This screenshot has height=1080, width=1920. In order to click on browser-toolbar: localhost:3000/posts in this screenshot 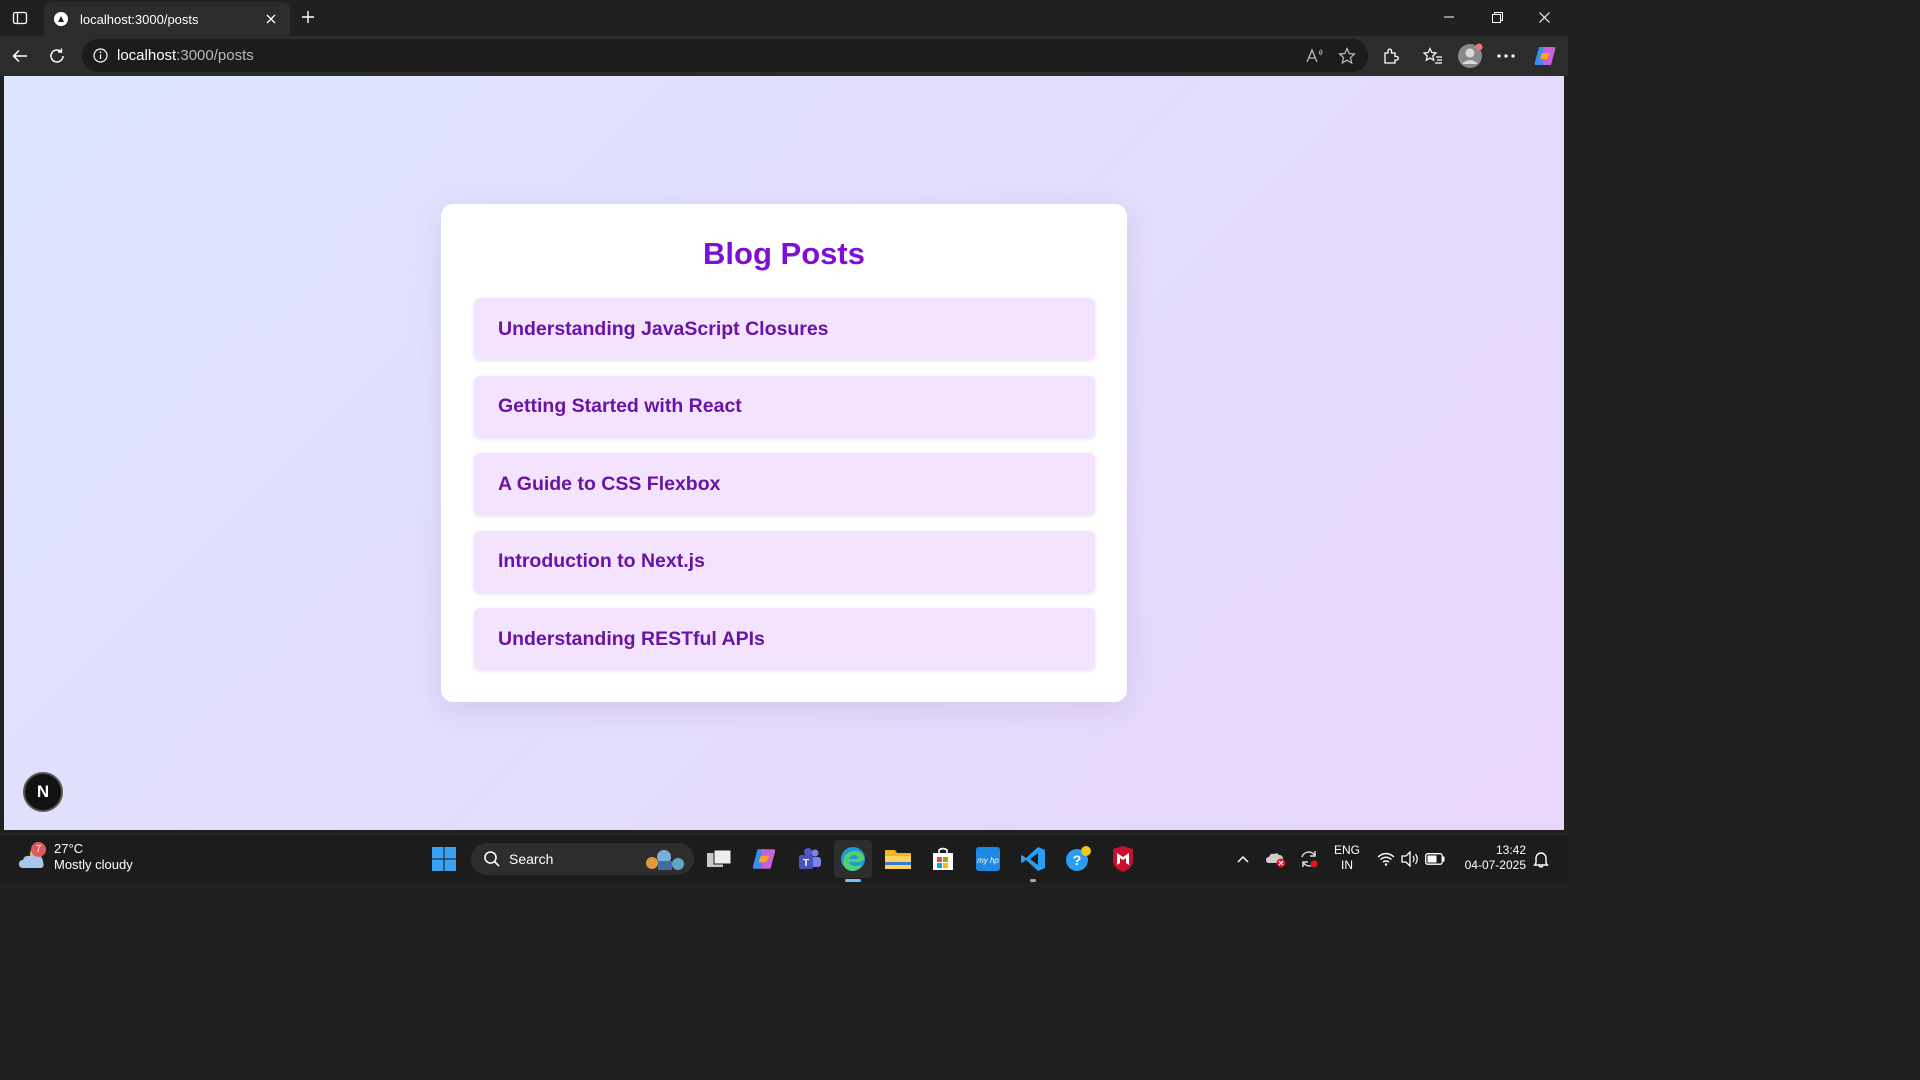, I will do `click(784, 56)`.